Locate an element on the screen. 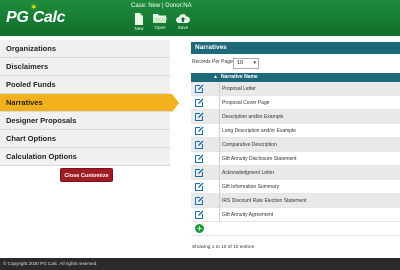 The image size is (400, 270). table-row: Gift Information Summary is located at coordinates (295, 187).